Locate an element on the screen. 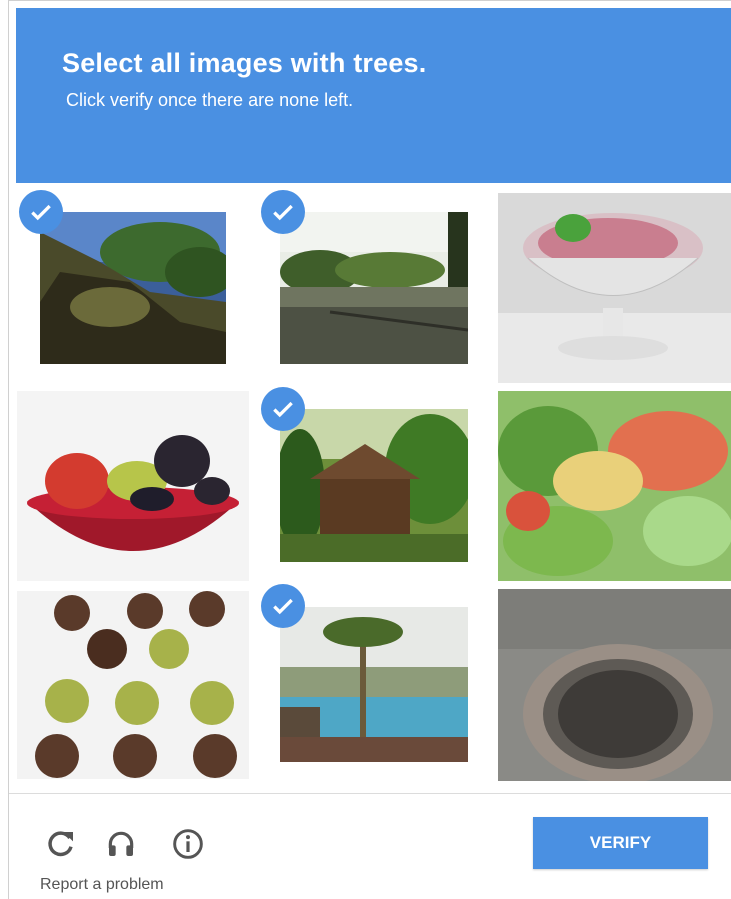 This screenshot has width=731, height=899. reload-icon is located at coordinates (60, 844).